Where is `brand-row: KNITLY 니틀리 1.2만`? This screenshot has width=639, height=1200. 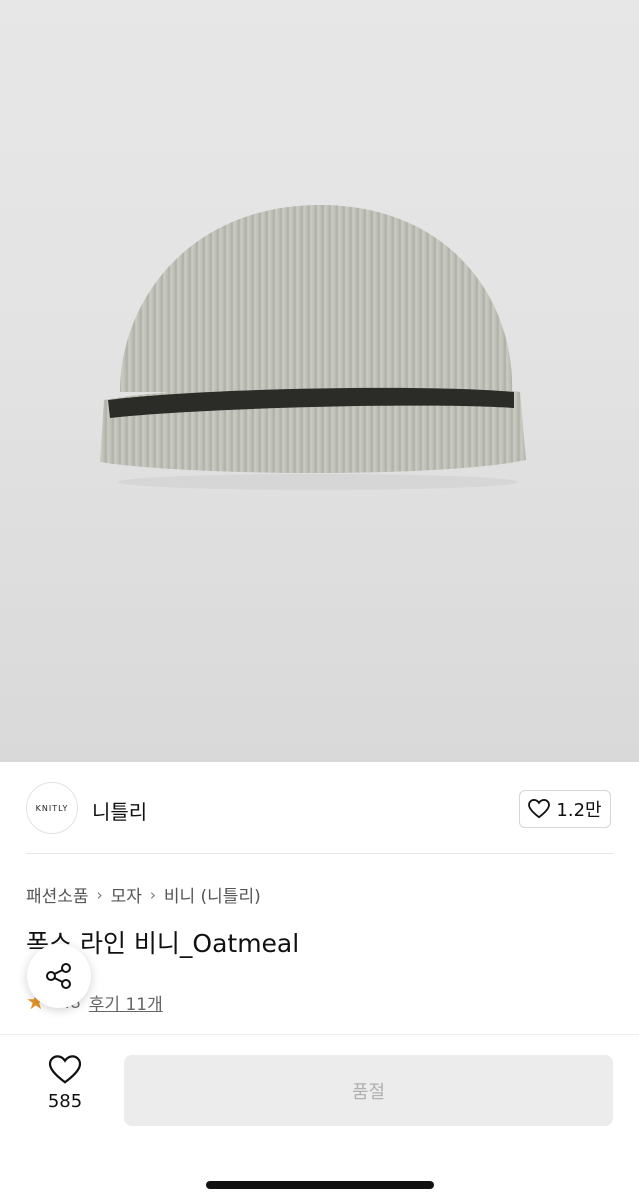 brand-row: KNITLY 니틀리 1.2만 is located at coordinates (319, 808).